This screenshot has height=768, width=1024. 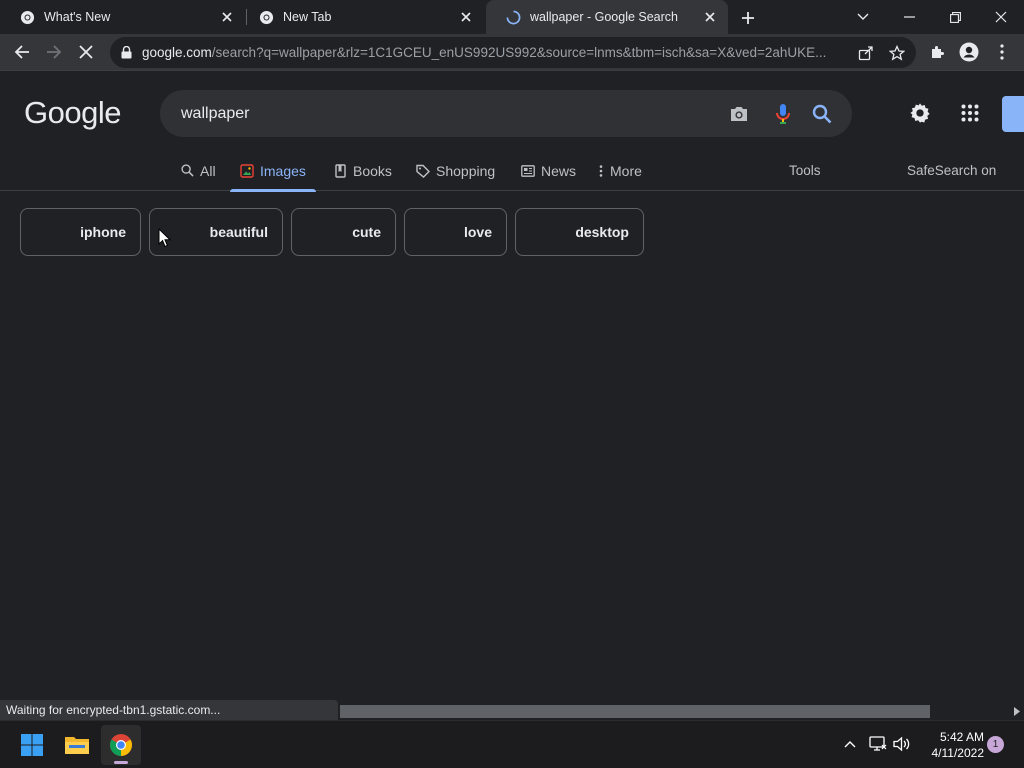 I want to click on show-hidden-icons-button, so click(x=850, y=744).